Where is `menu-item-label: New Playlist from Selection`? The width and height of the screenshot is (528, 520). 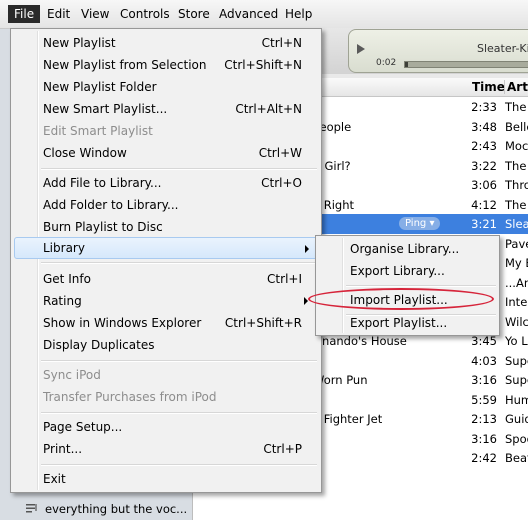
menu-item-label: New Playlist from Selection is located at coordinates (125, 65).